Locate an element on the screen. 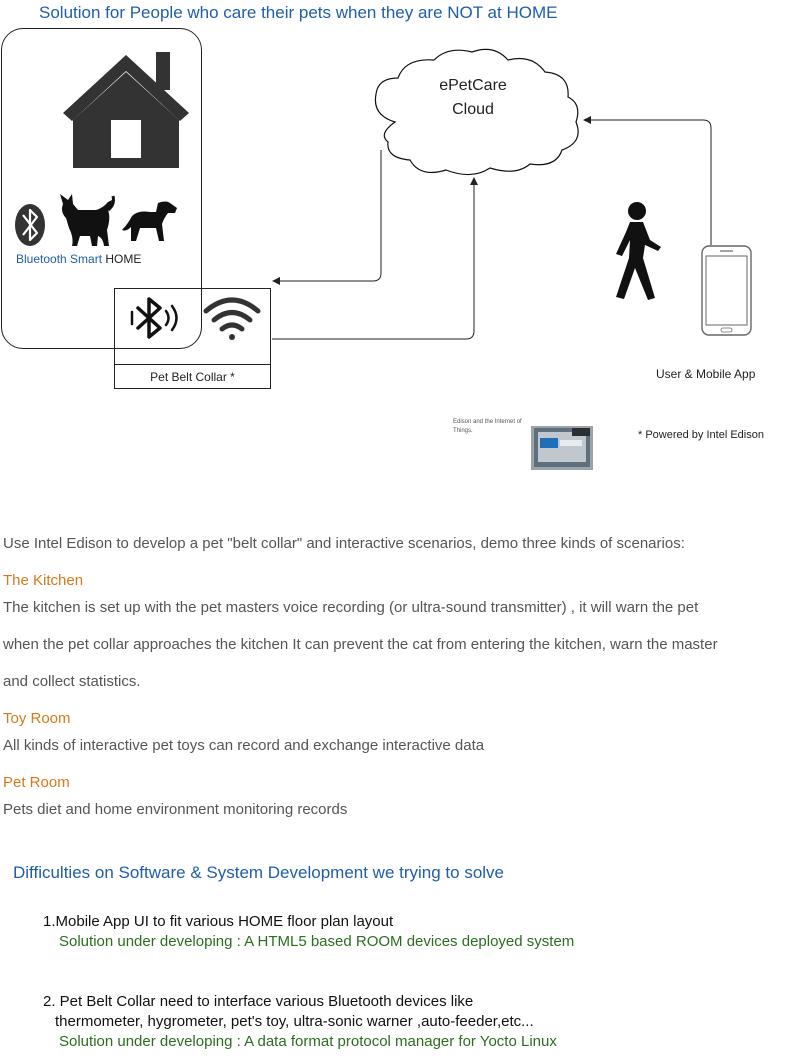 The width and height of the screenshot is (794, 1059). bluetooth-icon is located at coordinates (30, 225).